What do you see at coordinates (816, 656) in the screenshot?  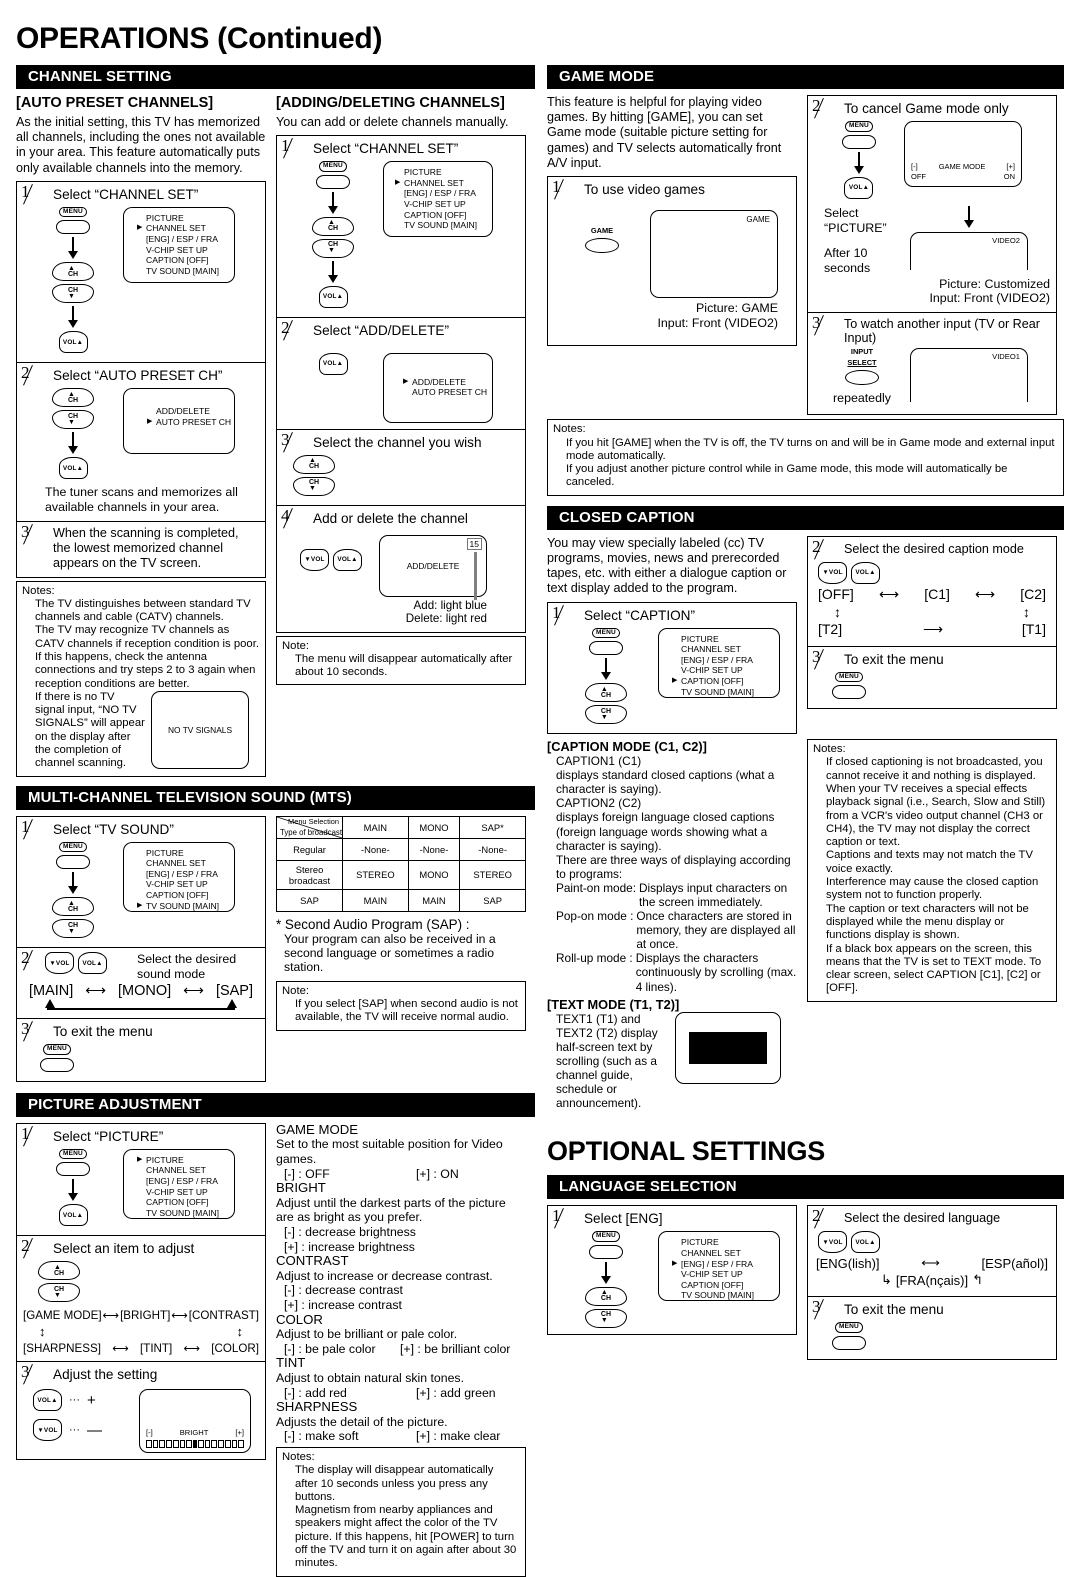 I see `step-number: 3` at bounding box center [816, 656].